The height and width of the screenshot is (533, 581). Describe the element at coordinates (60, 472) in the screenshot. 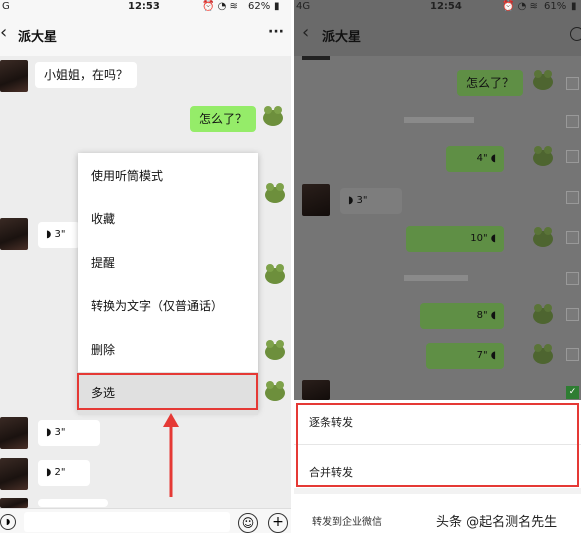

I see `voice-duration: 2"` at that location.